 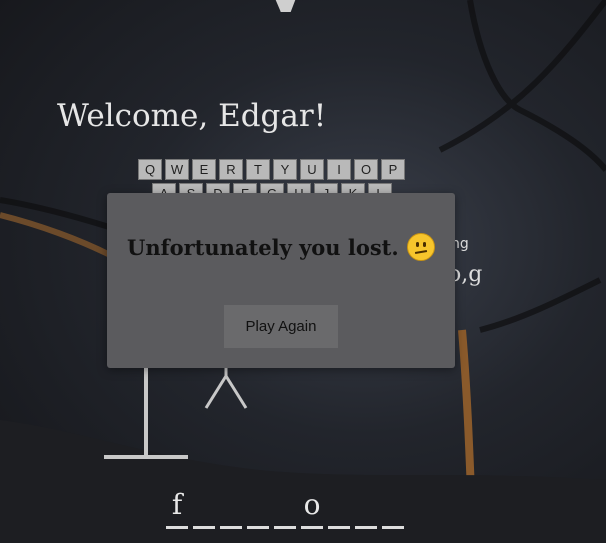 I want to click on key-r: R, so click(x=231, y=169).